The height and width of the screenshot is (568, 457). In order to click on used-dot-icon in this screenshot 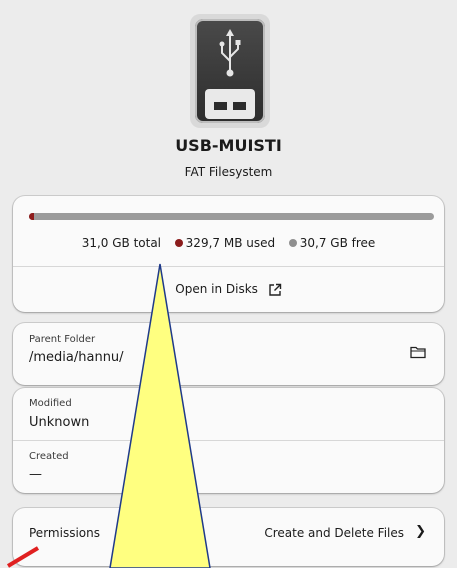, I will do `click(178, 242)`.